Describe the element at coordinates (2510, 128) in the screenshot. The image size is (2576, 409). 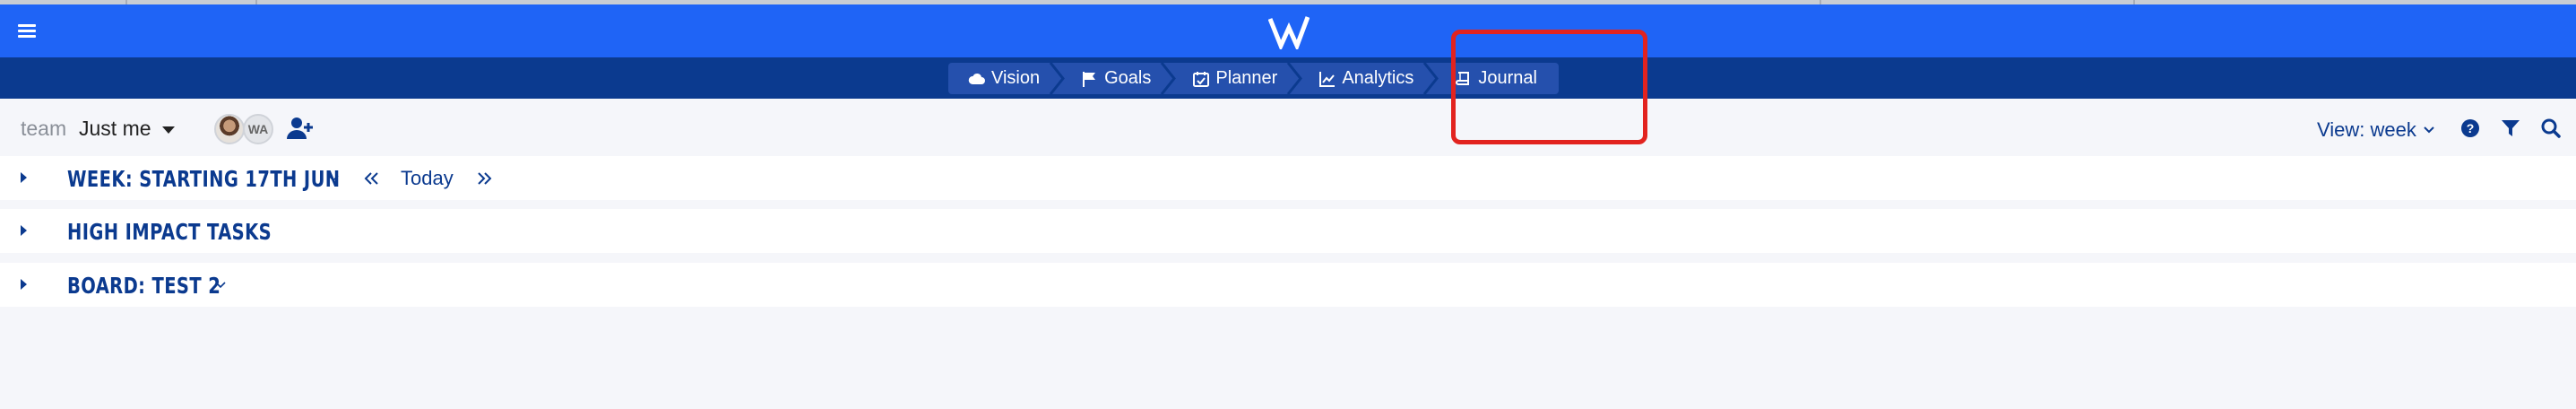
I see `filter-icon` at that location.